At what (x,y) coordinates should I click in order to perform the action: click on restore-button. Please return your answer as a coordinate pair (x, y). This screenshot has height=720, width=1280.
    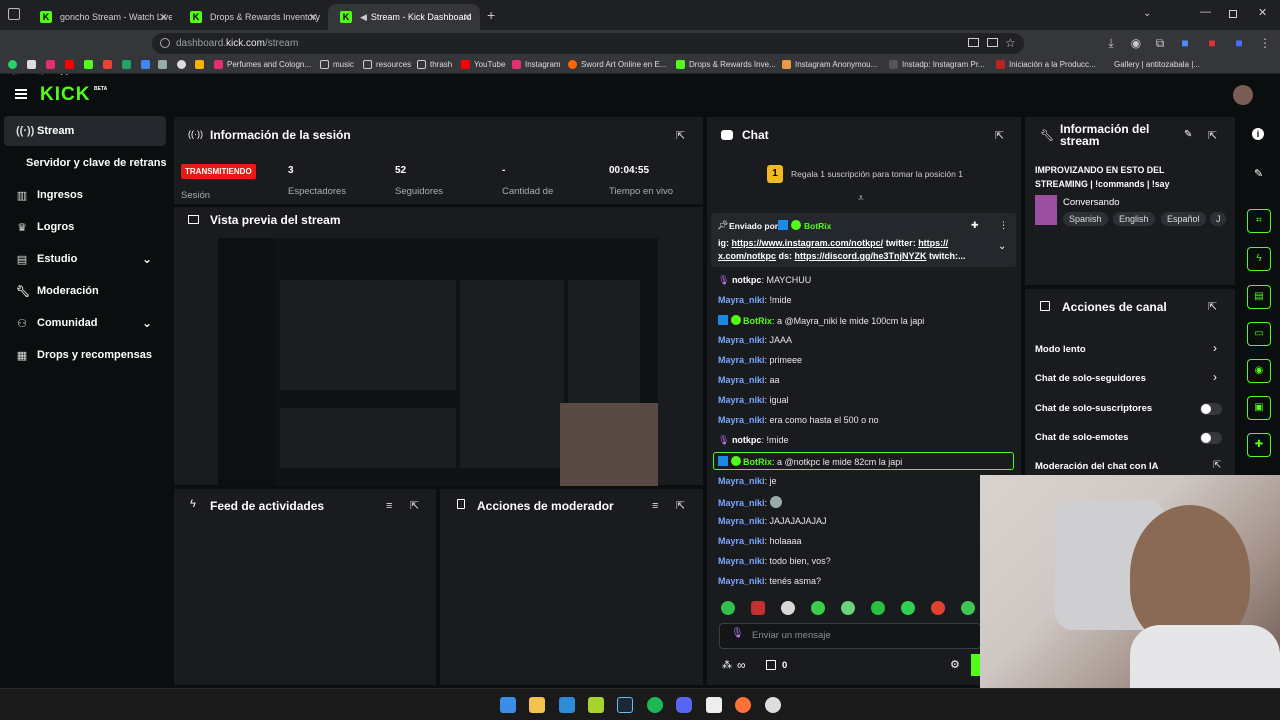
    Looking at the image, I should click on (1233, 14).